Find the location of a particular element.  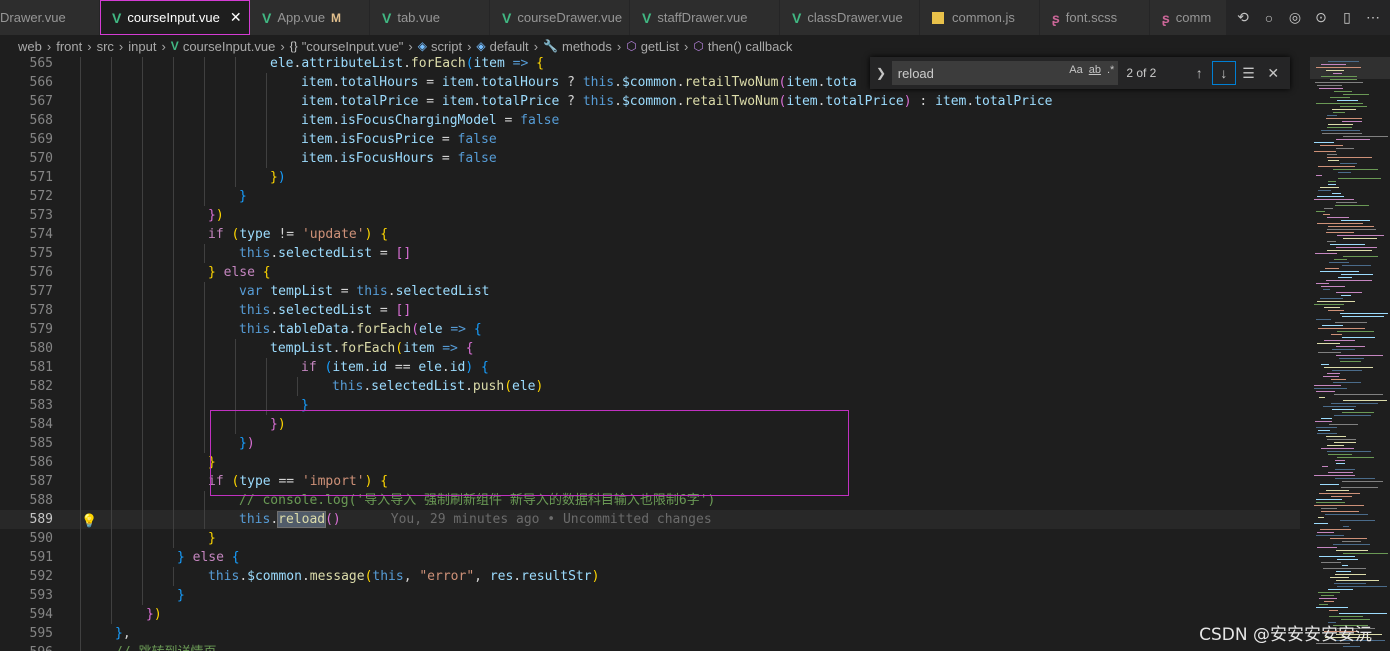

breadcrumb-item: then() callback is located at coordinates (750, 46).